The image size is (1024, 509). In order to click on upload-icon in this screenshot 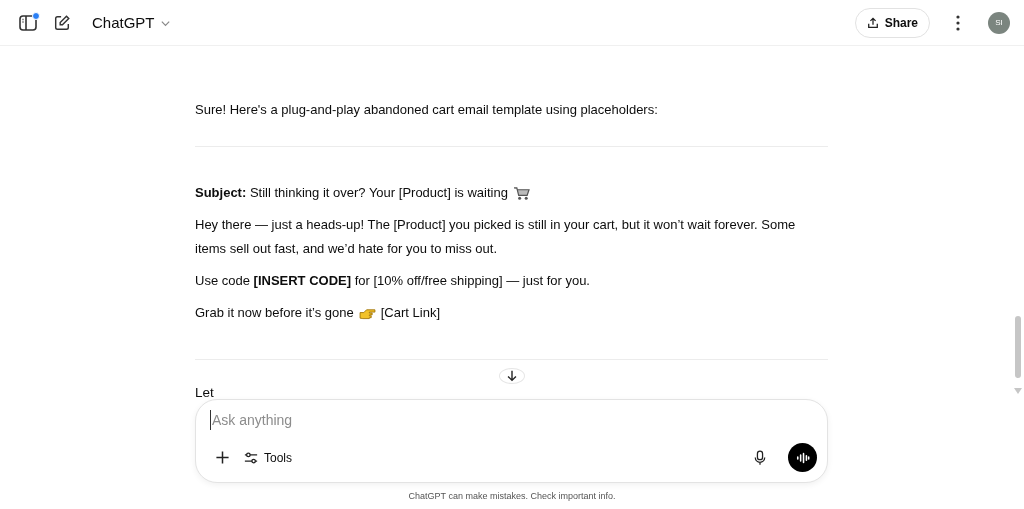, I will do `click(872, 22)`.